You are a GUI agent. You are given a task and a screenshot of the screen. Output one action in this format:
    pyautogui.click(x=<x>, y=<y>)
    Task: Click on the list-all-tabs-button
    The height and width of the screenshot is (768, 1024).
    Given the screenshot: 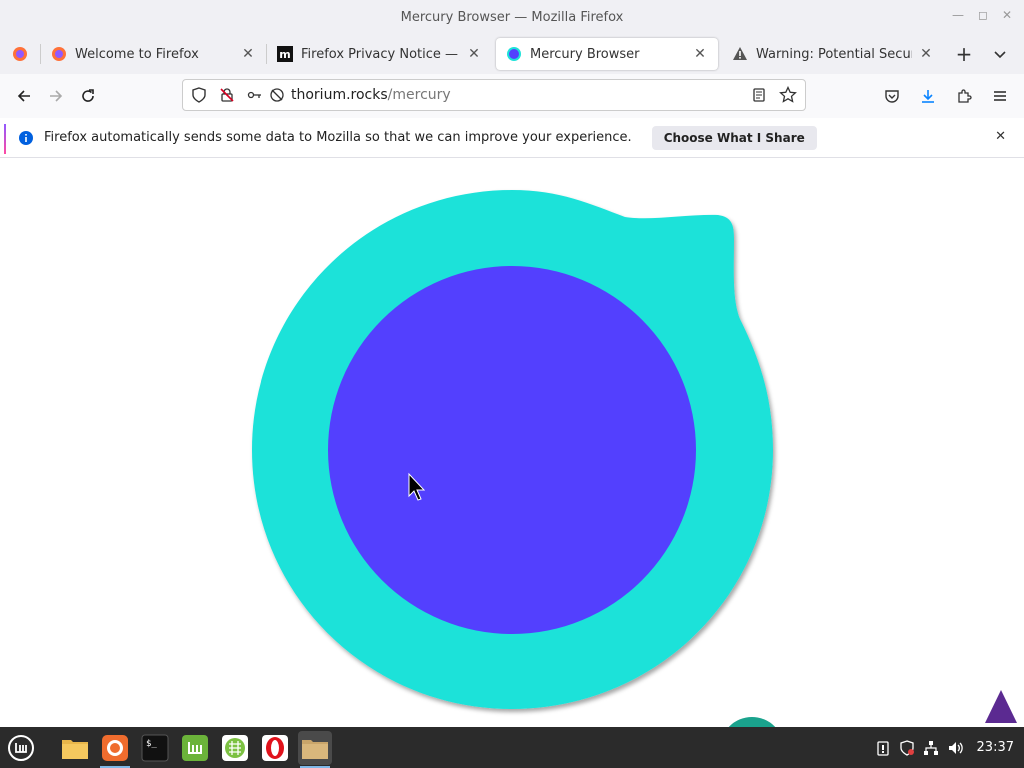 What is the action you would take?
    pyautogui.click(x=1000, y=54)
    